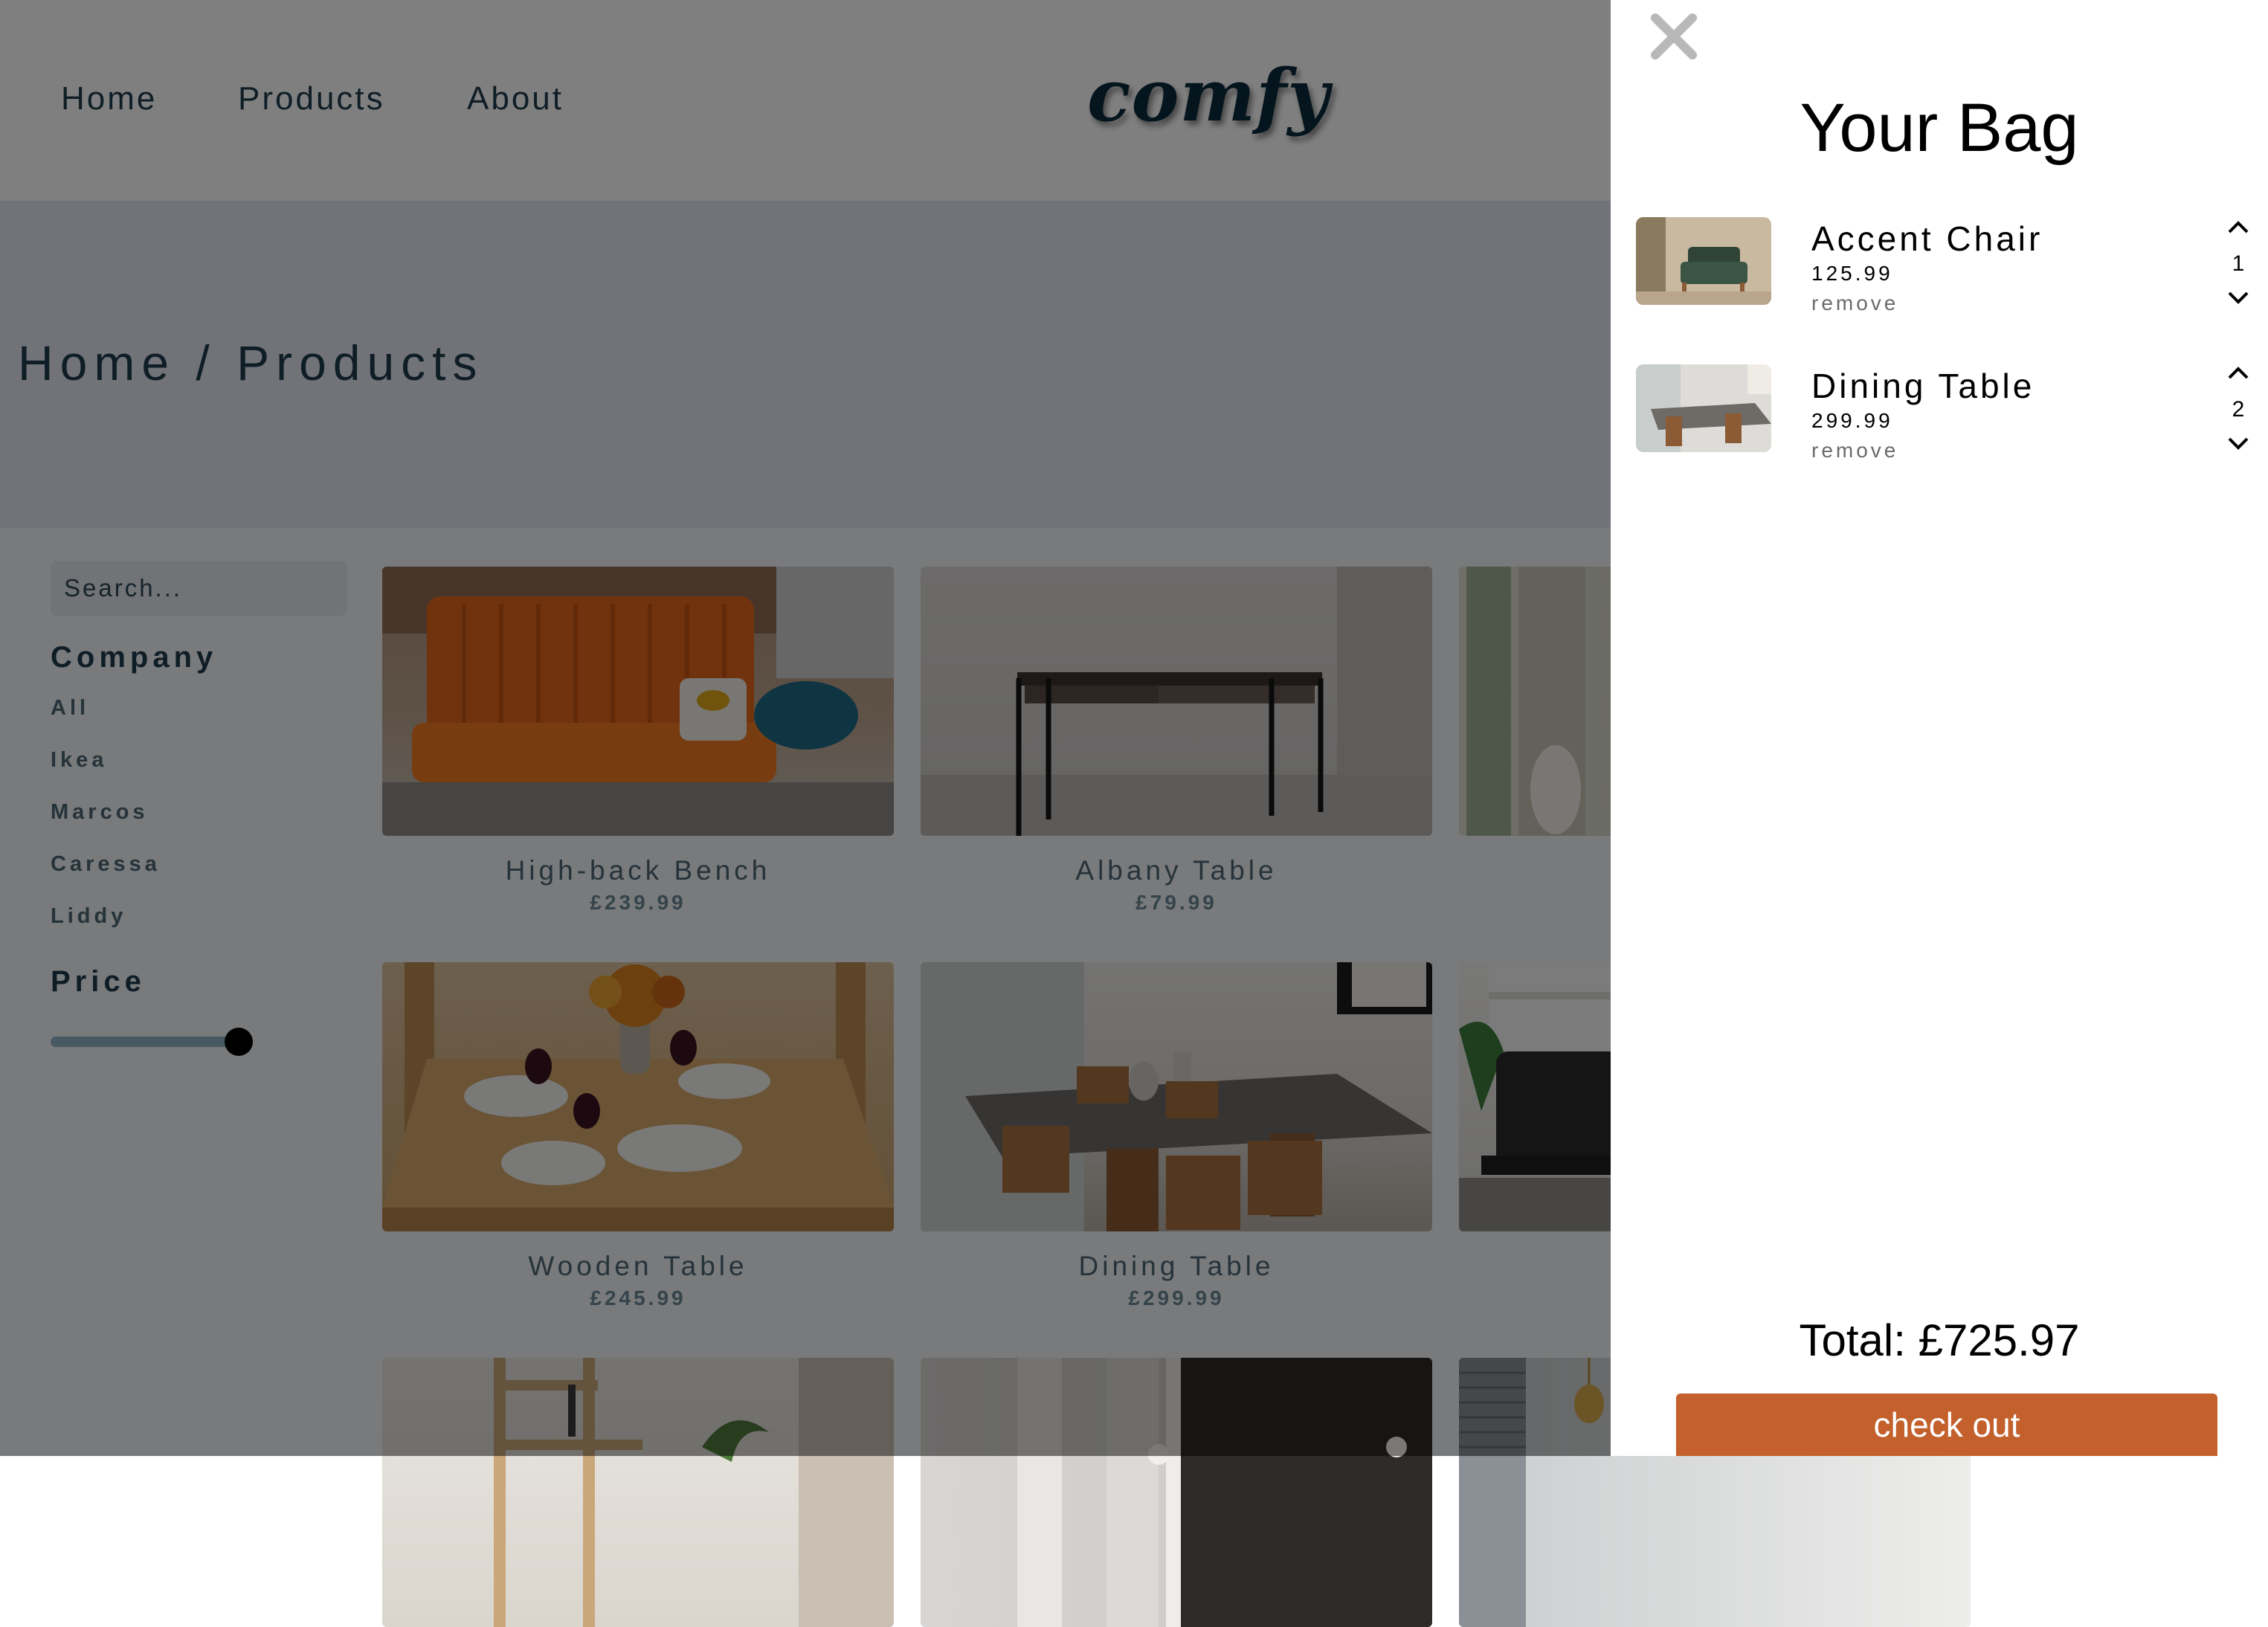  Describe the element at coordinates (2238, 263) in the screenshot. I see `quantity-count: 1` at that location.